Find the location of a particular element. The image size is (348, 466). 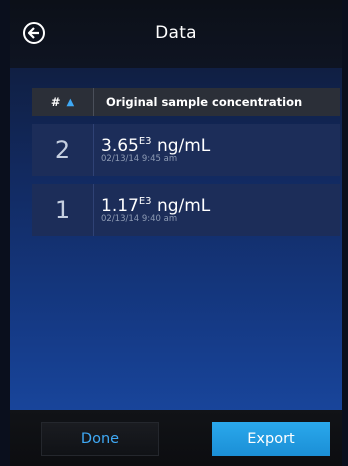

top-bar: Data is located at coordinates (176, 34).